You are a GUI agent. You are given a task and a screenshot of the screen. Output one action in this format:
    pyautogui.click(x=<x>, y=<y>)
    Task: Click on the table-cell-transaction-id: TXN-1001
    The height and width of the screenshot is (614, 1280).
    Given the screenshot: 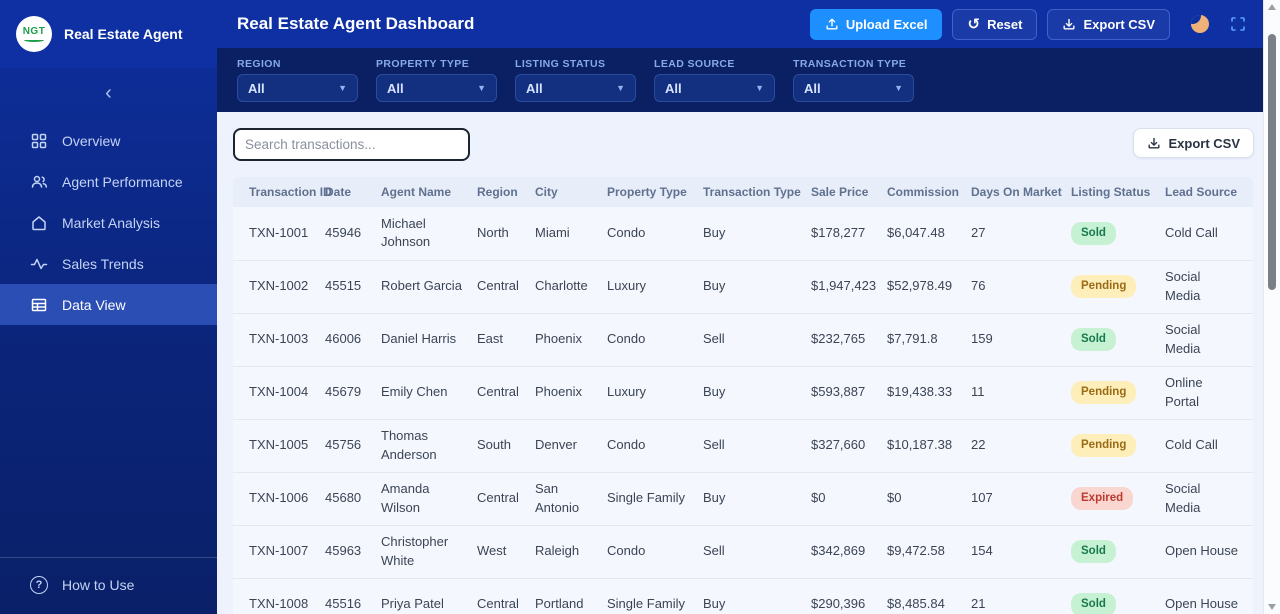 What is the action you would take?
    pyautogui.click(x=279, y=234)
    